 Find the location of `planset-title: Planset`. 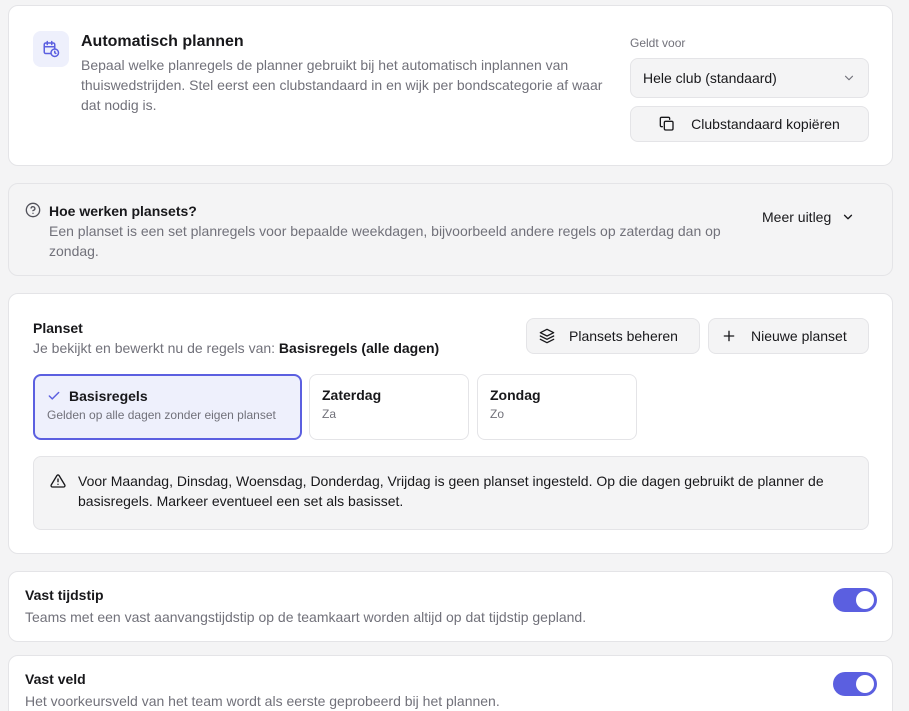

planset-title: Planset is located at coordinates (58, 328).